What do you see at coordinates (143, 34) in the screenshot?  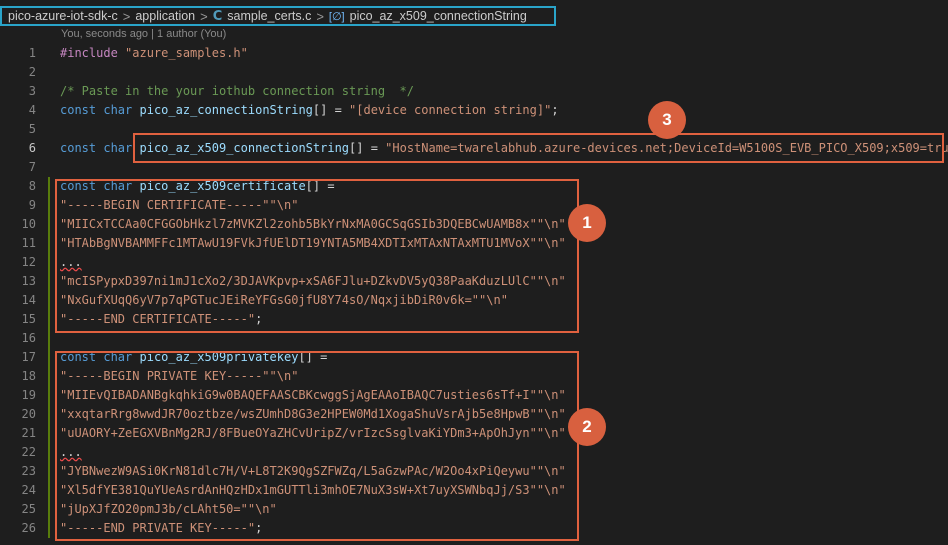 I see `git-blame-codelens: You, seconds ago | 1 author (You)` at bounding box center [143, 34].